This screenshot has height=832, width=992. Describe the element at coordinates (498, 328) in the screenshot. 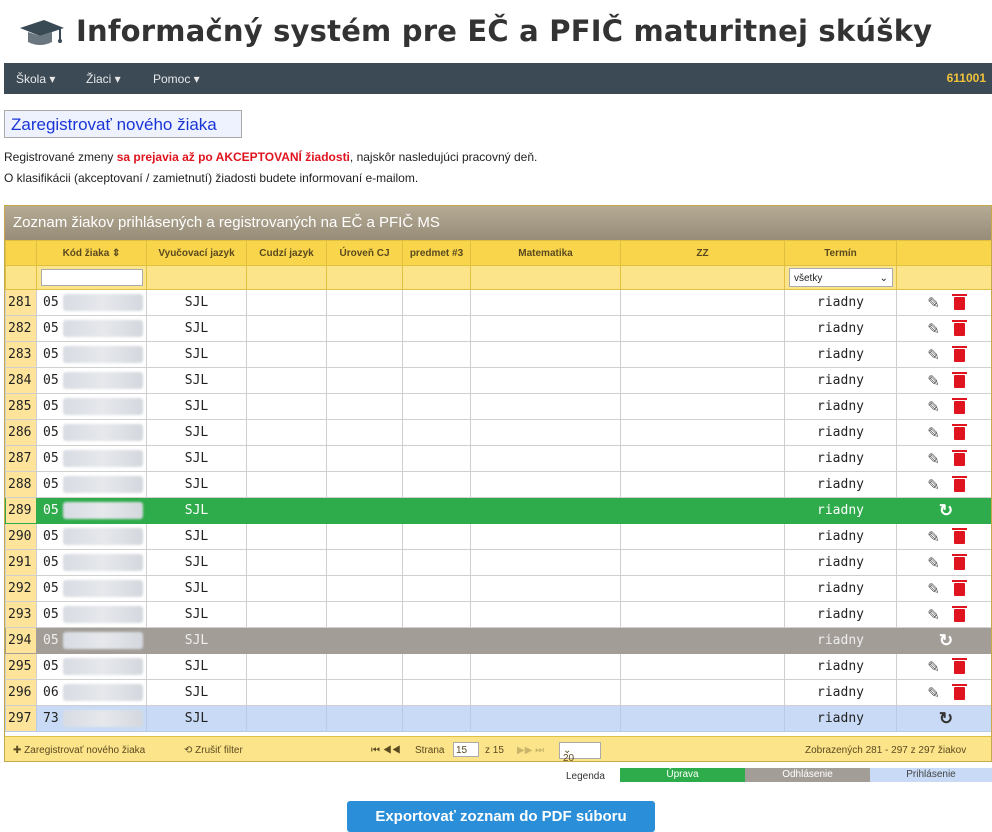

I see `table-row: 282 05 SJL riadny ✎` at that location.